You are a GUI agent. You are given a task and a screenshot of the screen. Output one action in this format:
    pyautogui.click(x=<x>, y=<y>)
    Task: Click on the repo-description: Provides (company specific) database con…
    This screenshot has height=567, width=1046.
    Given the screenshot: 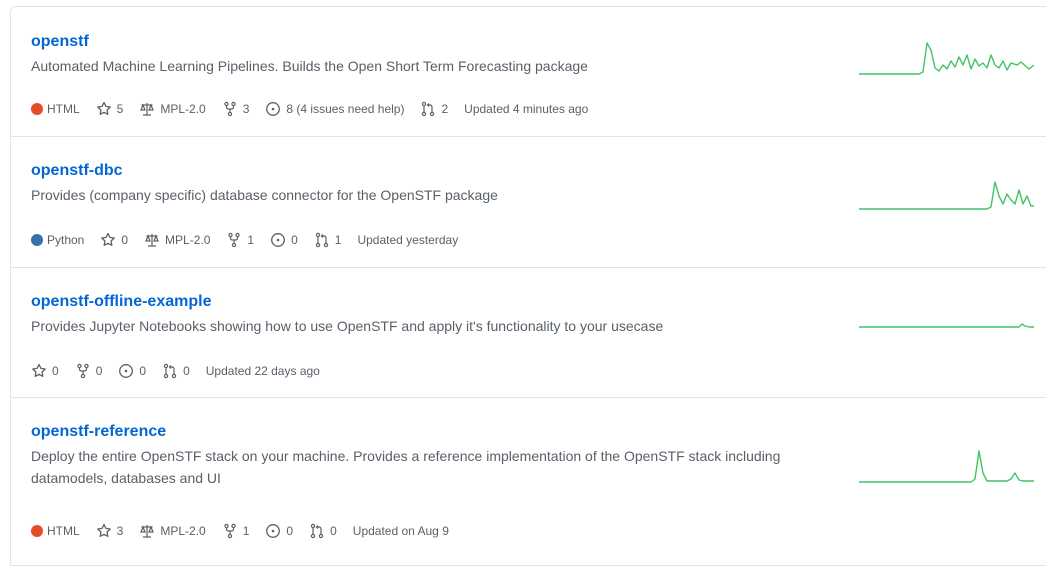 What is the action you would take?
    pyautogui.click(x=264, y=195)
    